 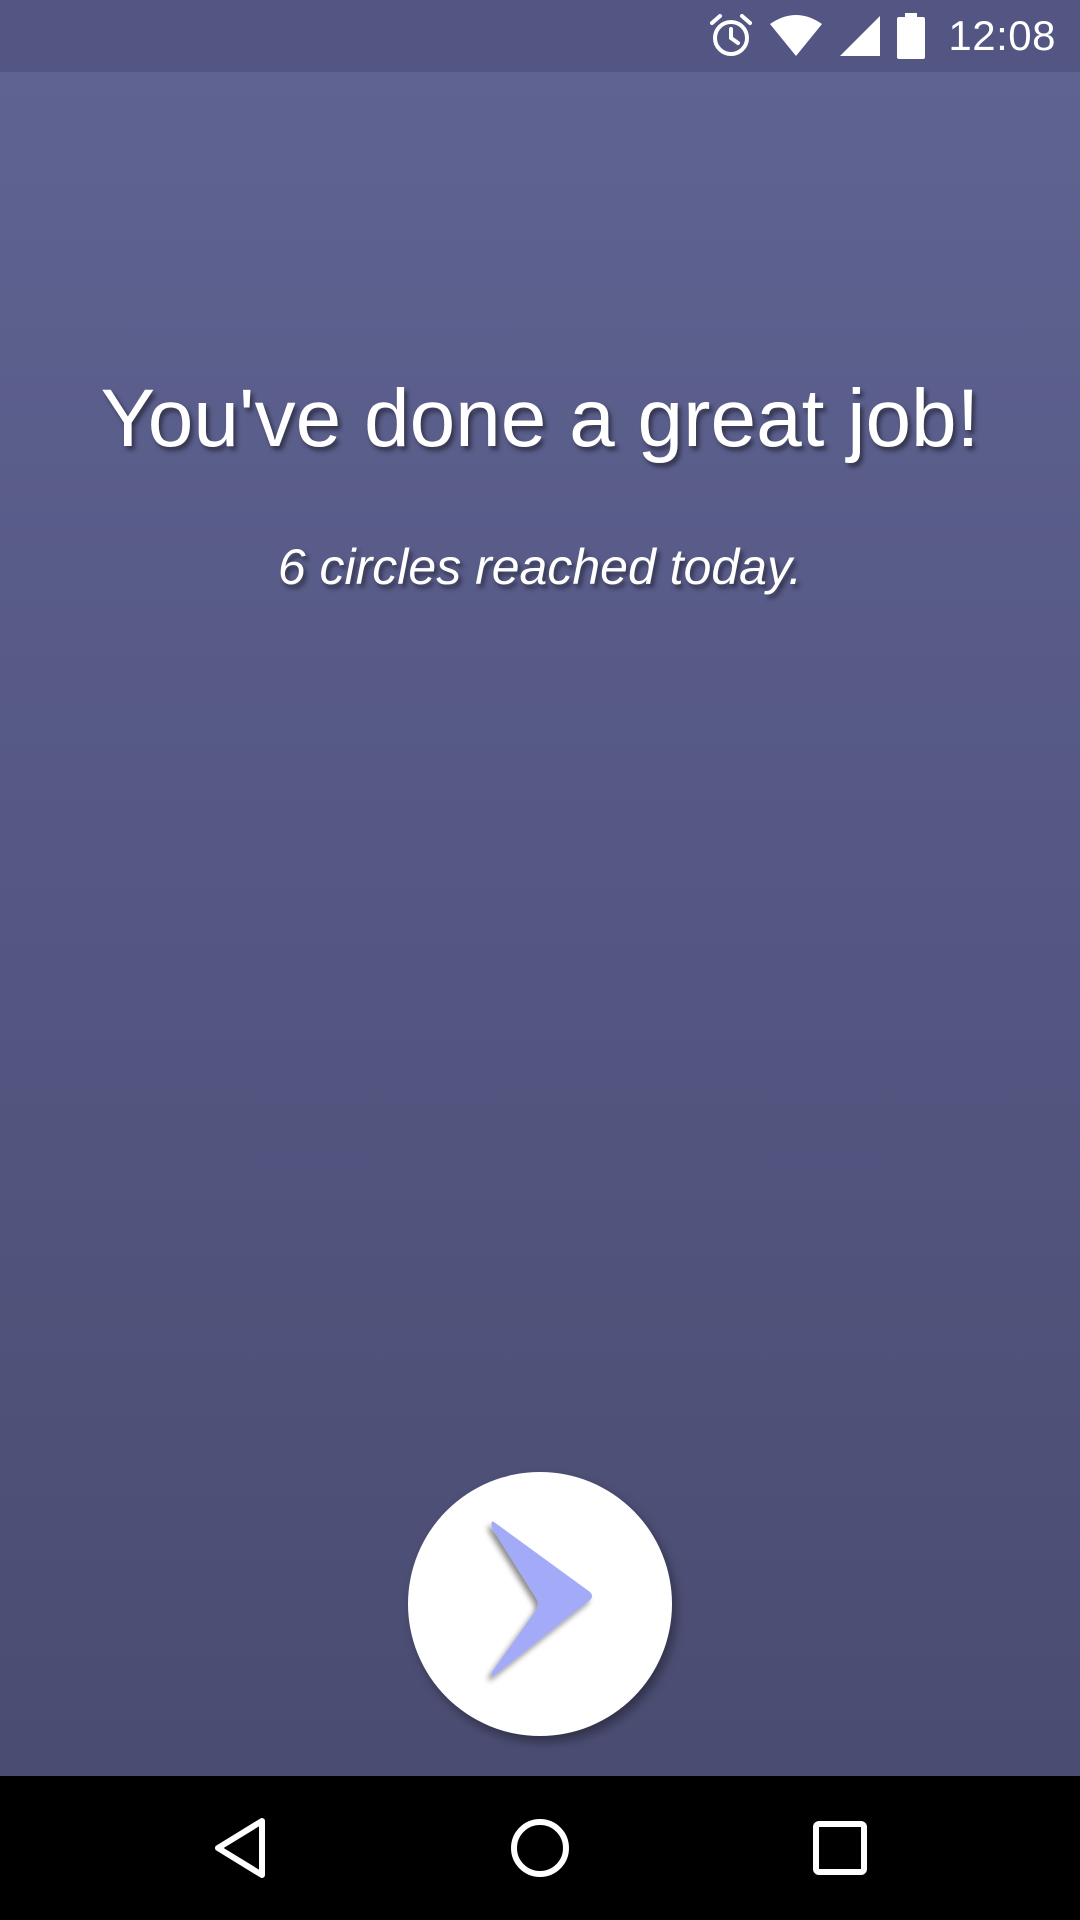 I want to click on status-time: 12:08, so click(x=1002, y=35).